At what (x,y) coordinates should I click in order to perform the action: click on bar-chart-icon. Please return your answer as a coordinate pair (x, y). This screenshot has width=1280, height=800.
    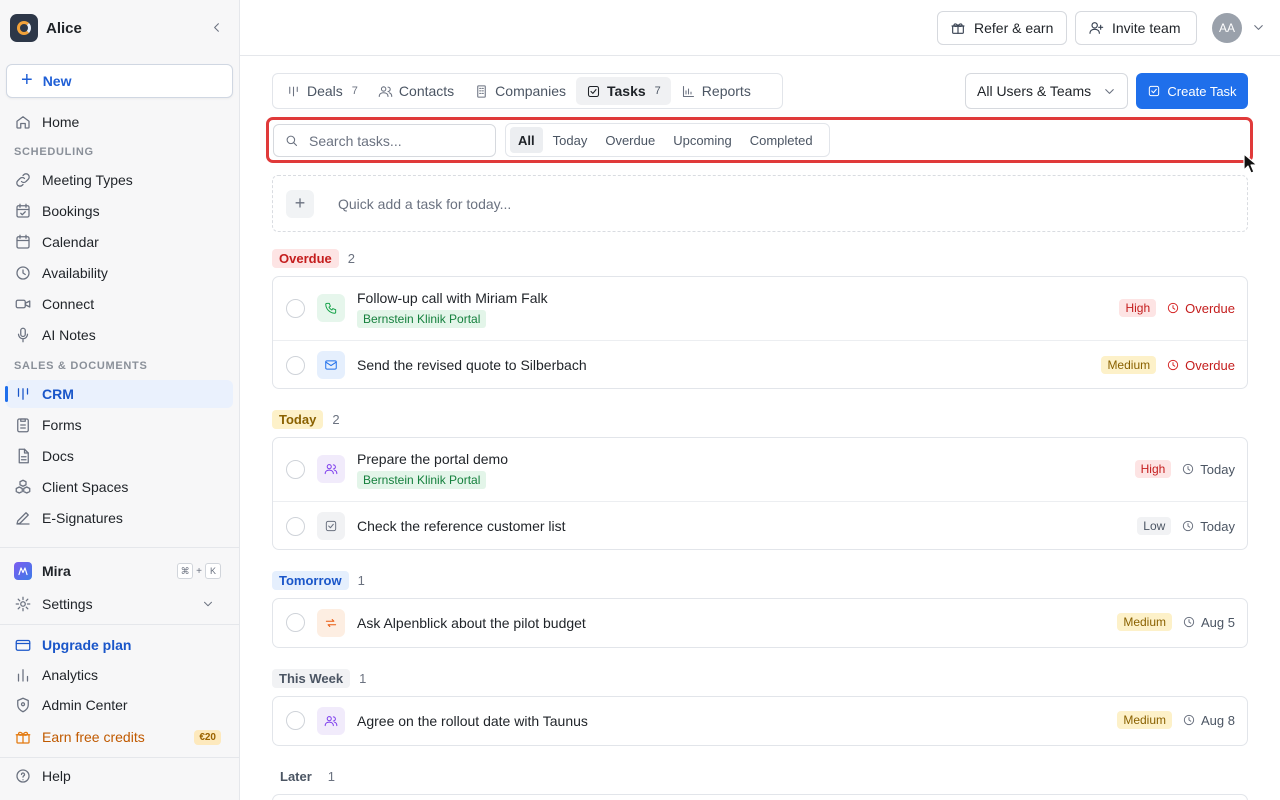
    Looking at the image, I should click on (688, 91).